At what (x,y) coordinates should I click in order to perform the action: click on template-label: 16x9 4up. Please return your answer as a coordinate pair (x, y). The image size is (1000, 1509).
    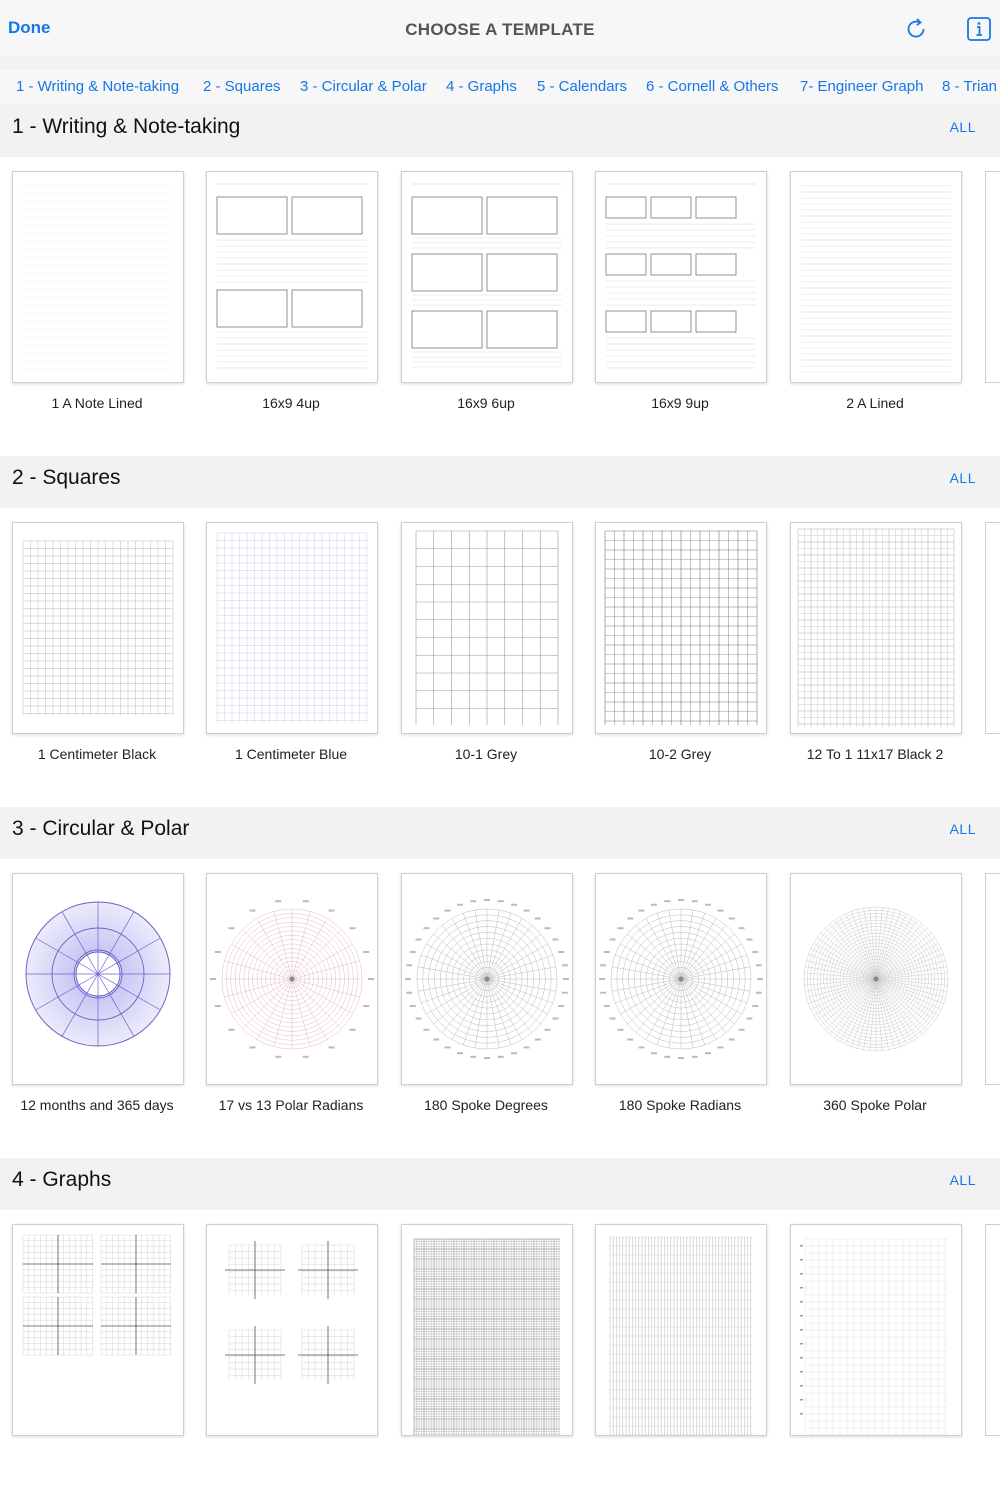
    Looking at the image, I should click on (291, 403).